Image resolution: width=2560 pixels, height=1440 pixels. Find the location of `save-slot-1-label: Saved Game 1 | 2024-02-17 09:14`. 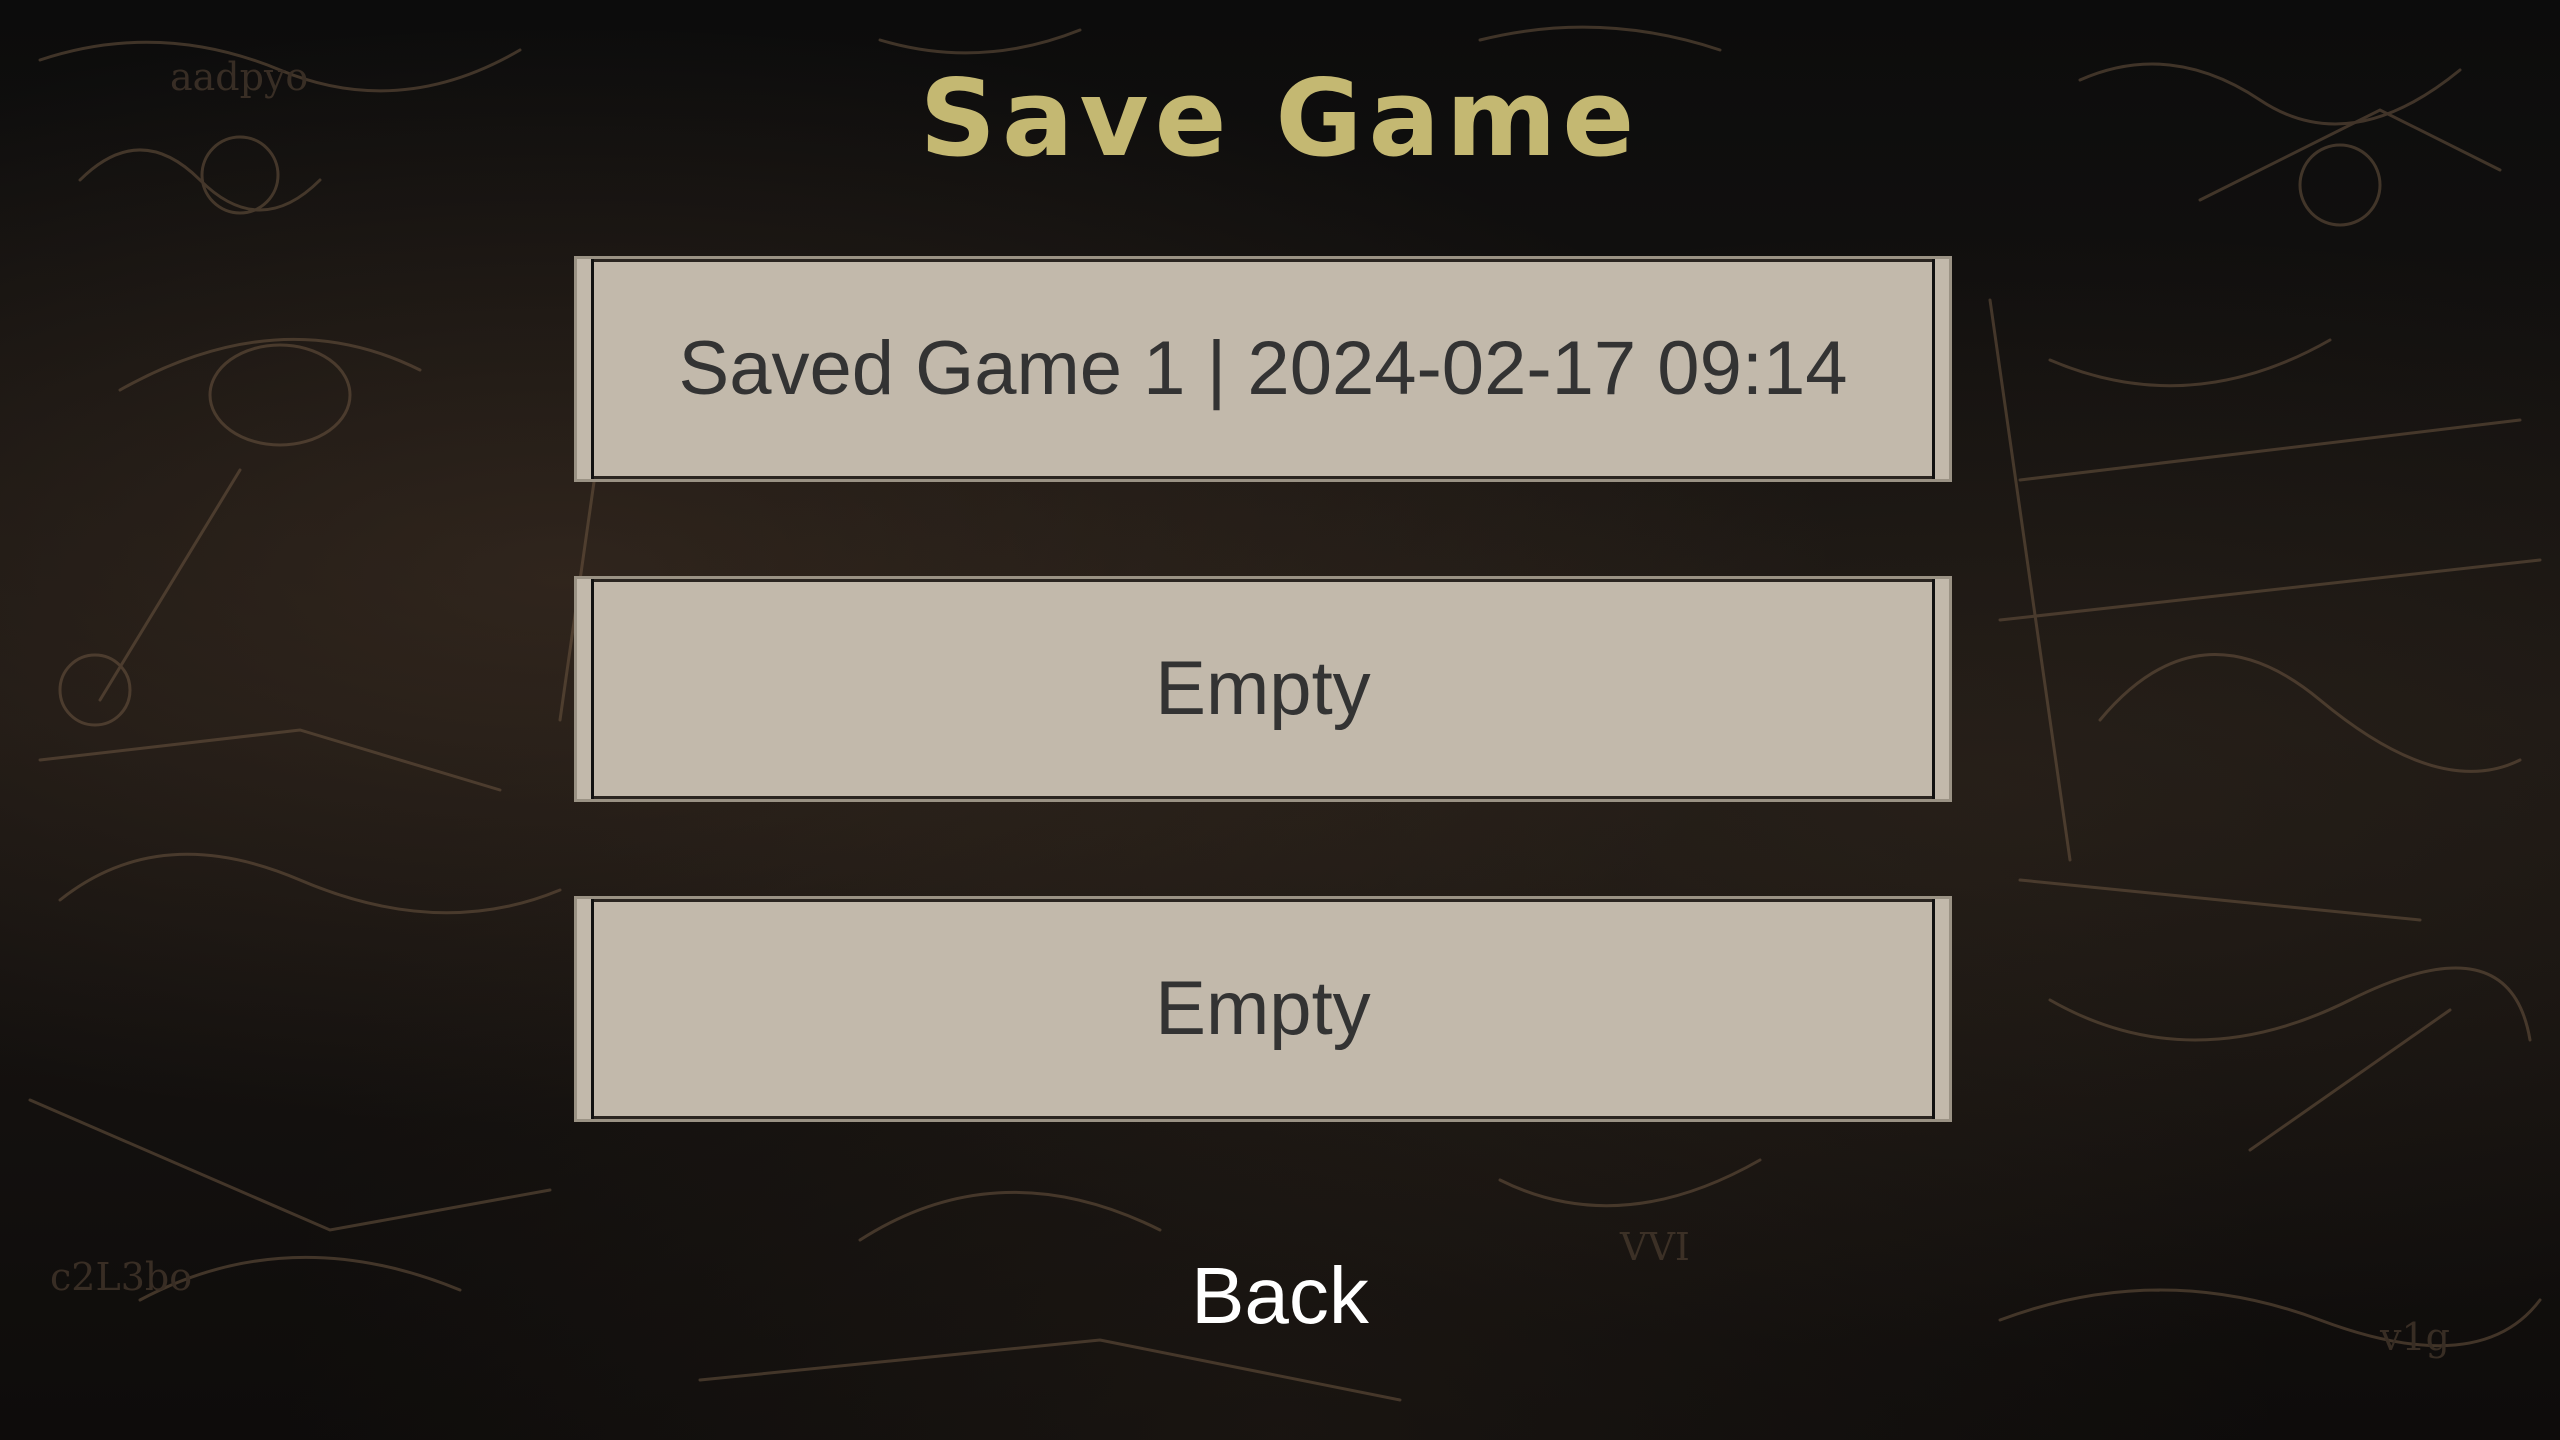

save-slot-1-label: Saved Game 1 | 2024-02-17 09:14 is located at coordinates (1263, 368).